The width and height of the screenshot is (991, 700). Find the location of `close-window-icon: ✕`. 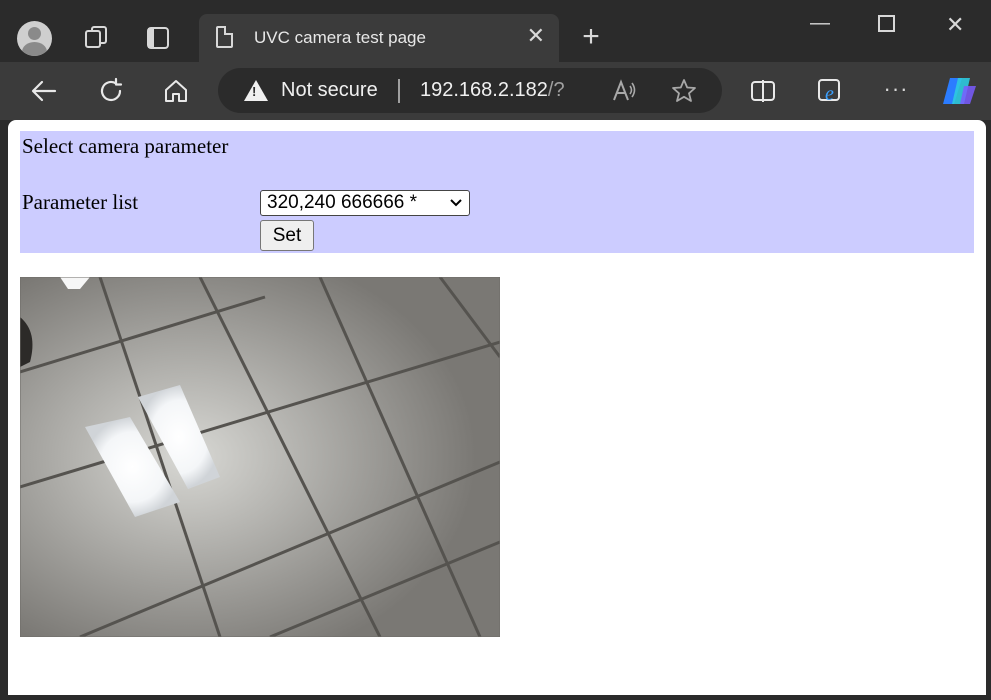

close-window-icon: ✕ is located at coordinates (955, 25).